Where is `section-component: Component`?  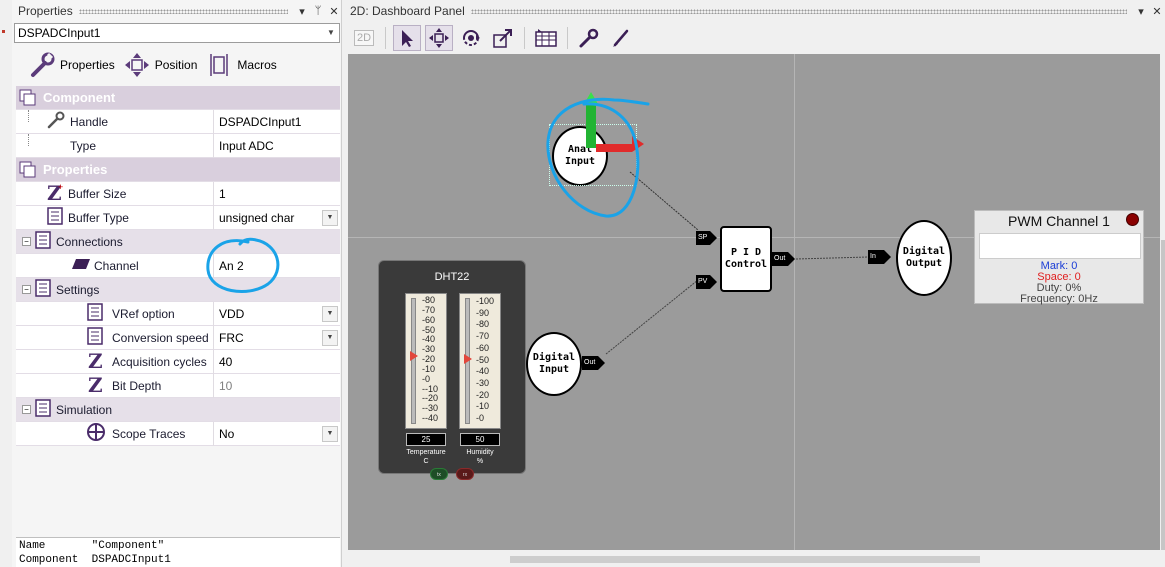 section-component: Component is located at coordinates (178, 98).